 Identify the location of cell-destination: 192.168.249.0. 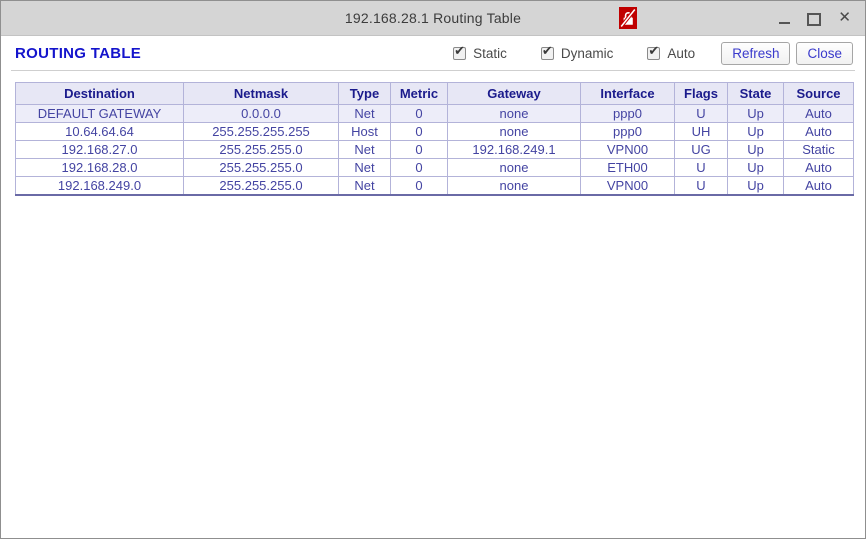
(99, 186).